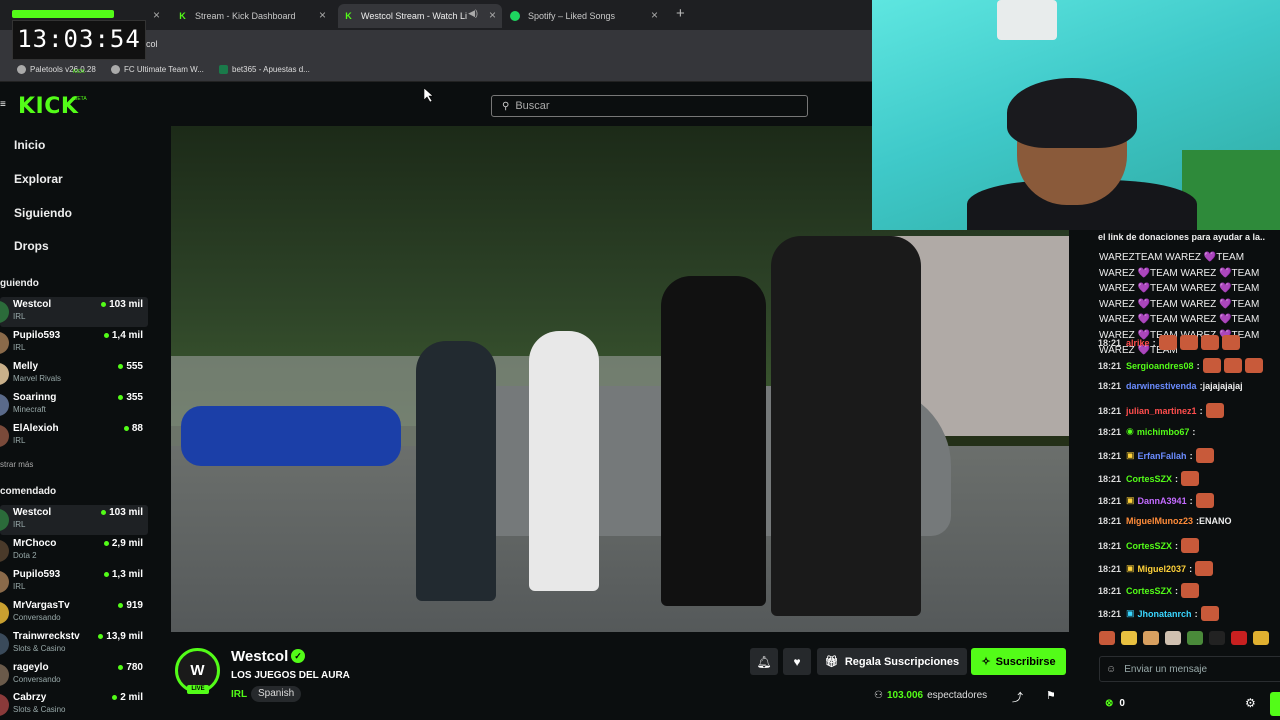 This screenshot has width=1280, height=720. I want to click on search-input: ⚲ Buscar, so click(649, 106).